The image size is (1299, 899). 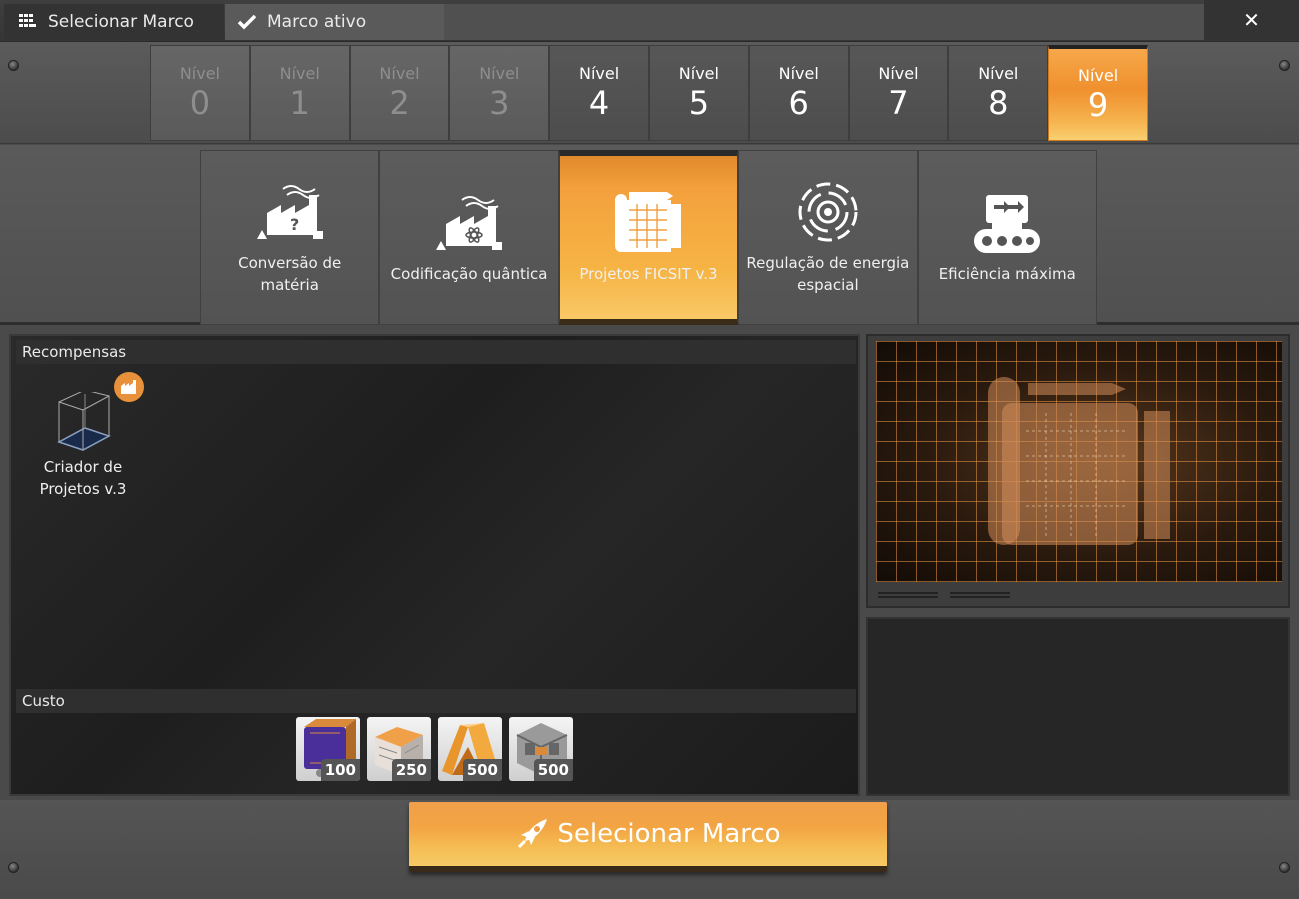 I want to click on tab-label: Selecionar Marco, so click(x=121, y=22).